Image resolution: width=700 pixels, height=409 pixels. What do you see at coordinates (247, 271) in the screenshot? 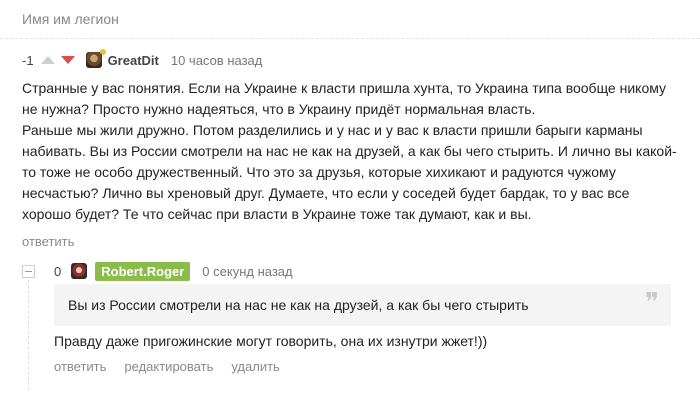
I see `reply-timestamp: 0 секунд назад` at bounding box center [247, 271].